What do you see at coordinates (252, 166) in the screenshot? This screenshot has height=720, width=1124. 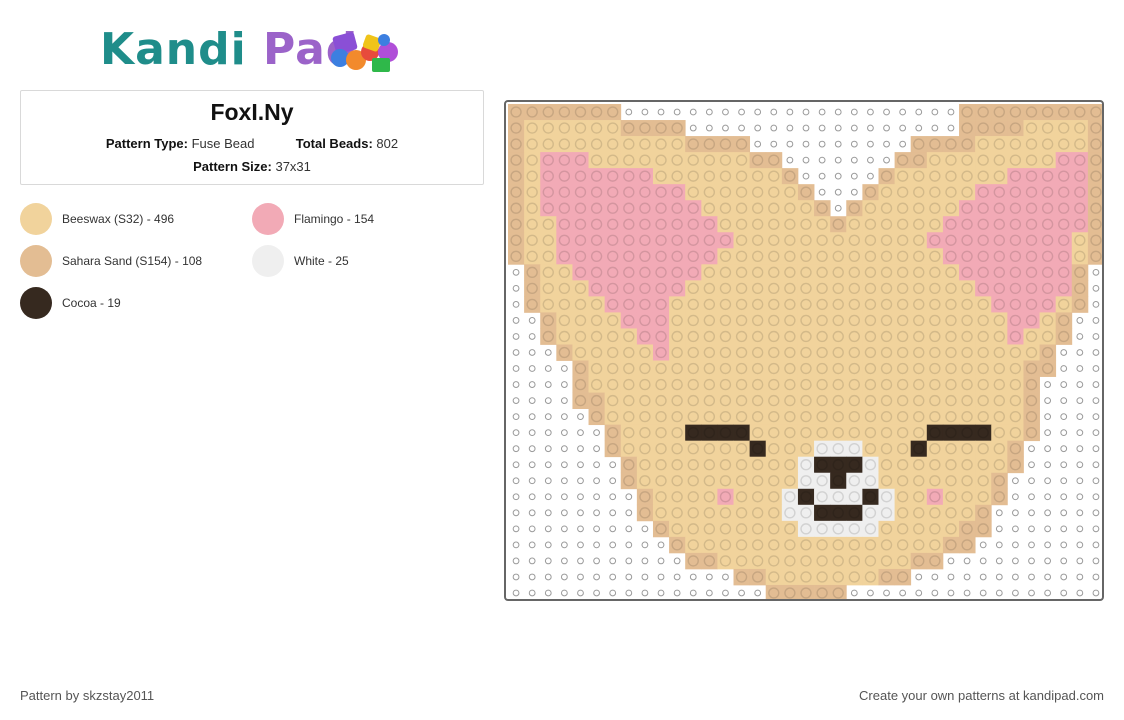 I see `pattern-size-row: Pattern Size: 37x31` at bounding box center [252, 166].